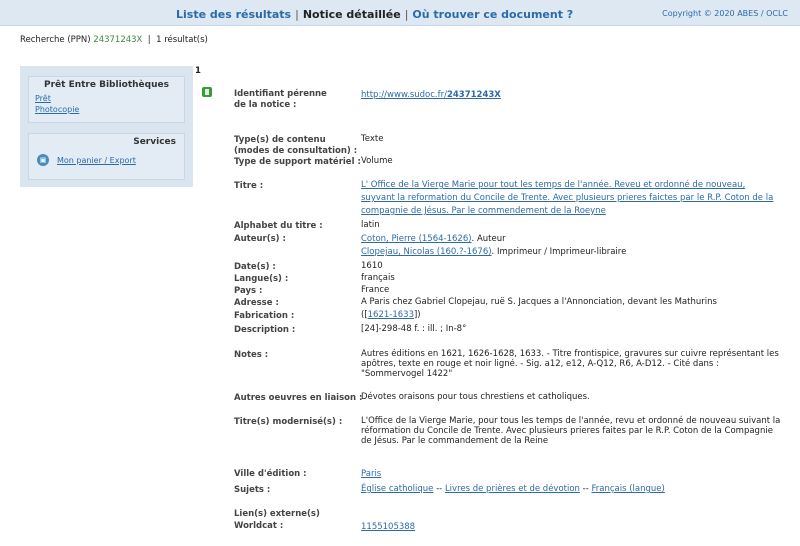 The image size is (800, 546). Describe the element at coordinates (270, 474) in the screenshot. I see `city-label: Ville d'édition :` at that location.